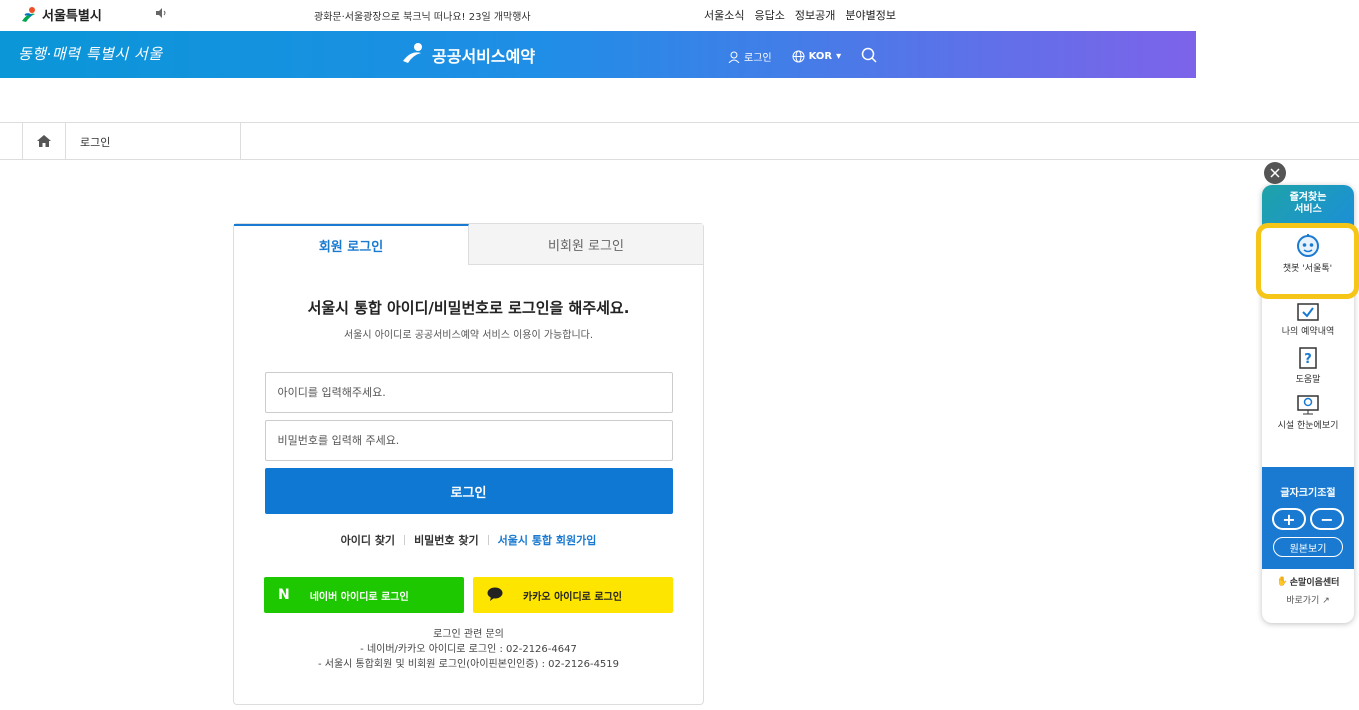 This screenshot has width=1359, height=710. I want to click on naver-login-button: N 네이버 아이디로 로그인, so click(364, 595).